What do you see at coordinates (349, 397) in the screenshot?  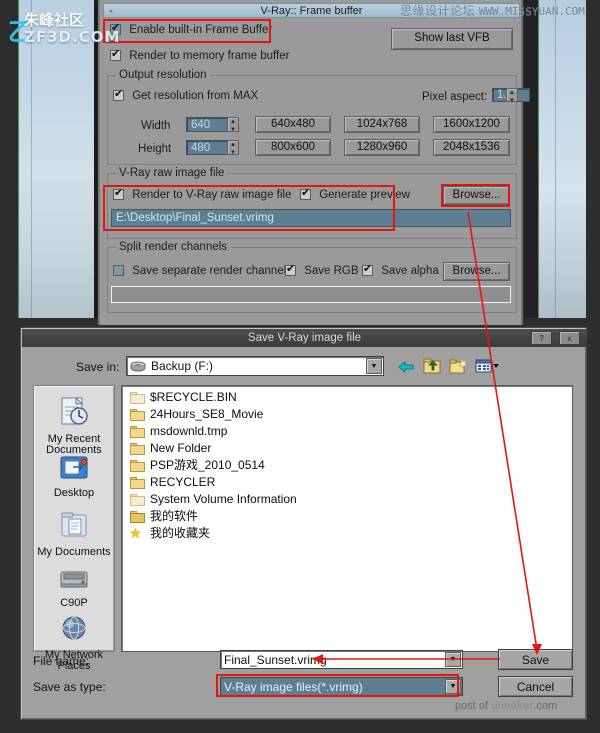 I see `list-item: $RECYCLE.BIN` at bounding box center [349, 397].